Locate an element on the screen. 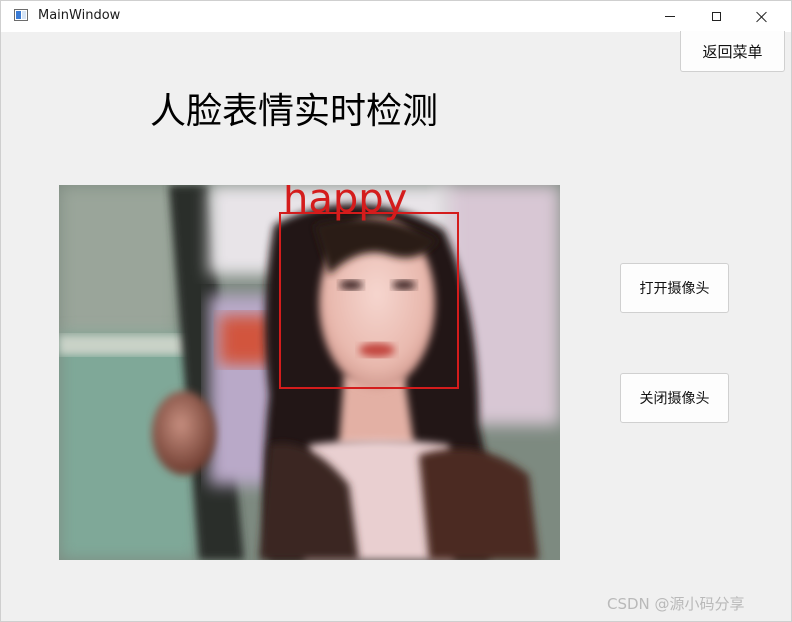 Image resolution: width=792 pixels, height=622 pixels. emotion-label: happy is located at coordinates (345, 203).